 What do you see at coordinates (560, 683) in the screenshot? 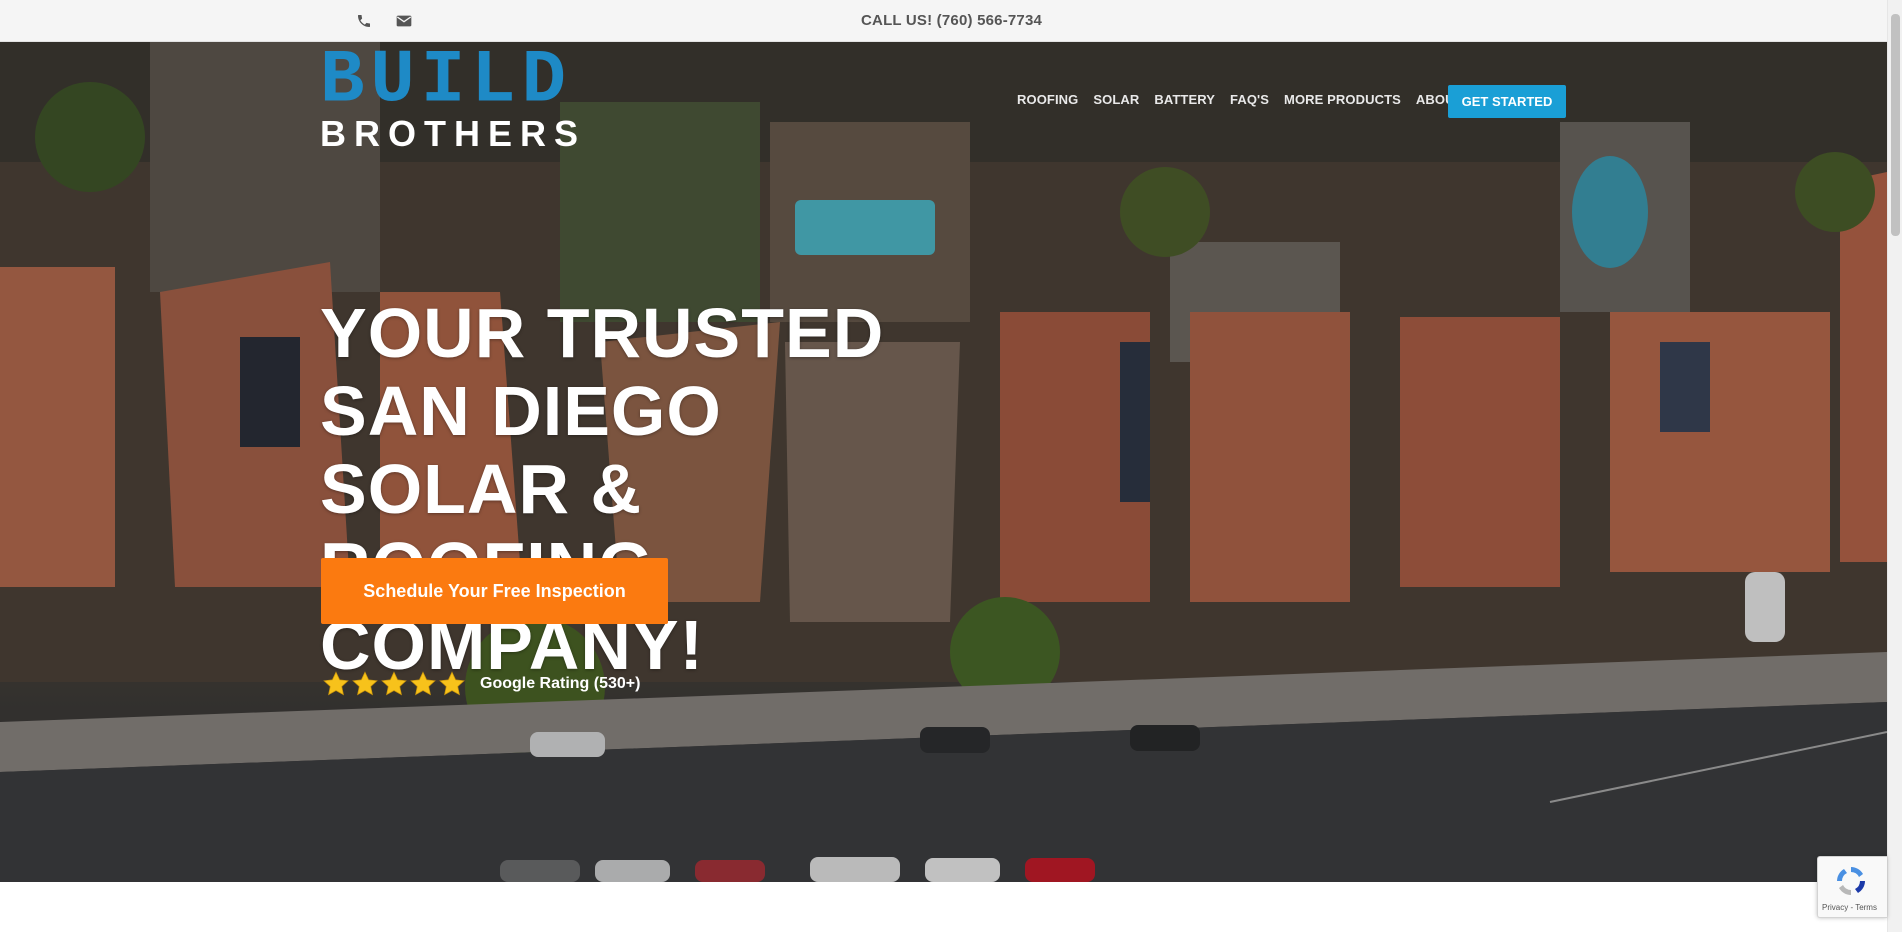
I see `rating-text: Google Rating (530+)` at bounding box center [560, 683].